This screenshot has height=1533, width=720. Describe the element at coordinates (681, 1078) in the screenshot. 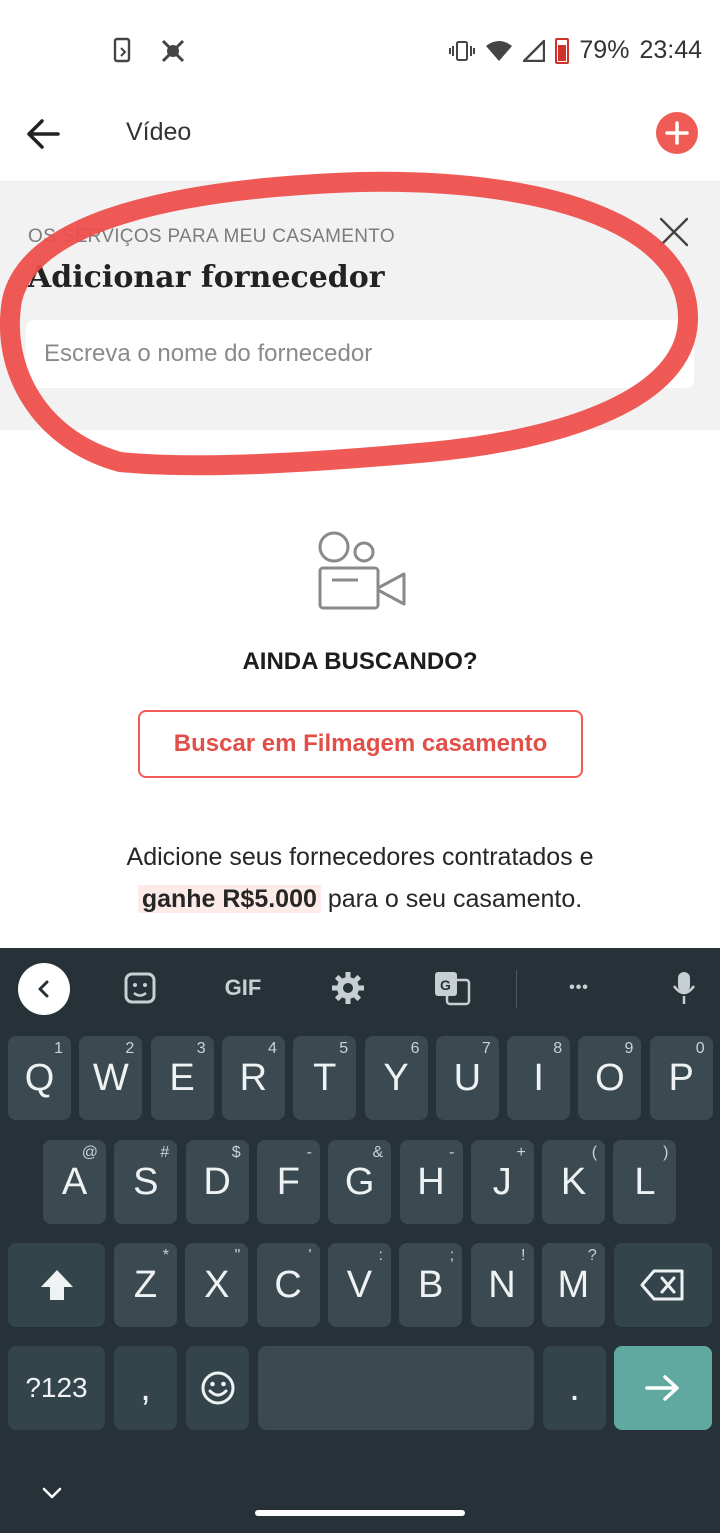

I see `key-p: P0` at that location.